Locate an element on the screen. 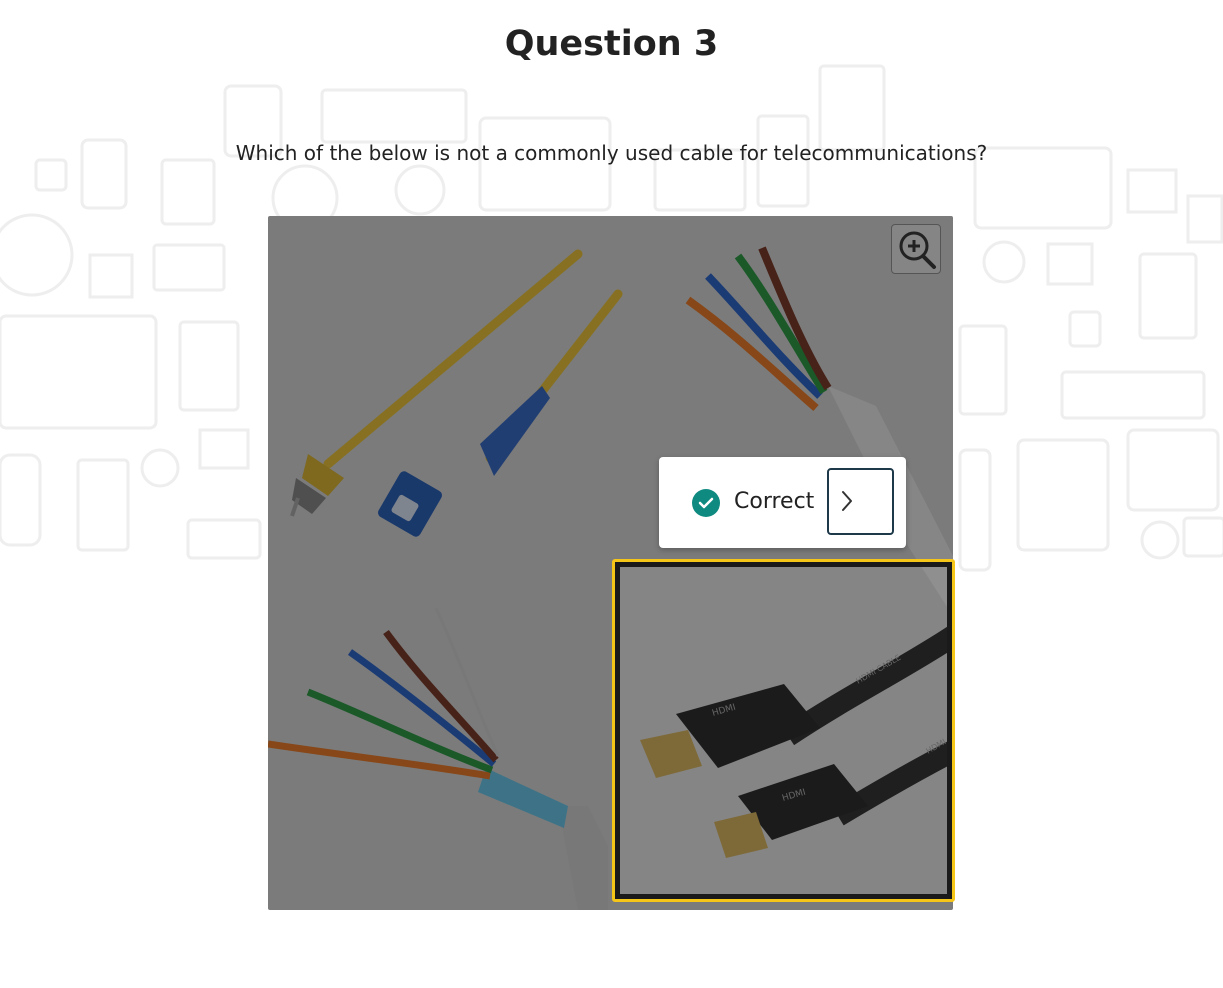  question-title: Question 3 is located at coordinates (611, 44).